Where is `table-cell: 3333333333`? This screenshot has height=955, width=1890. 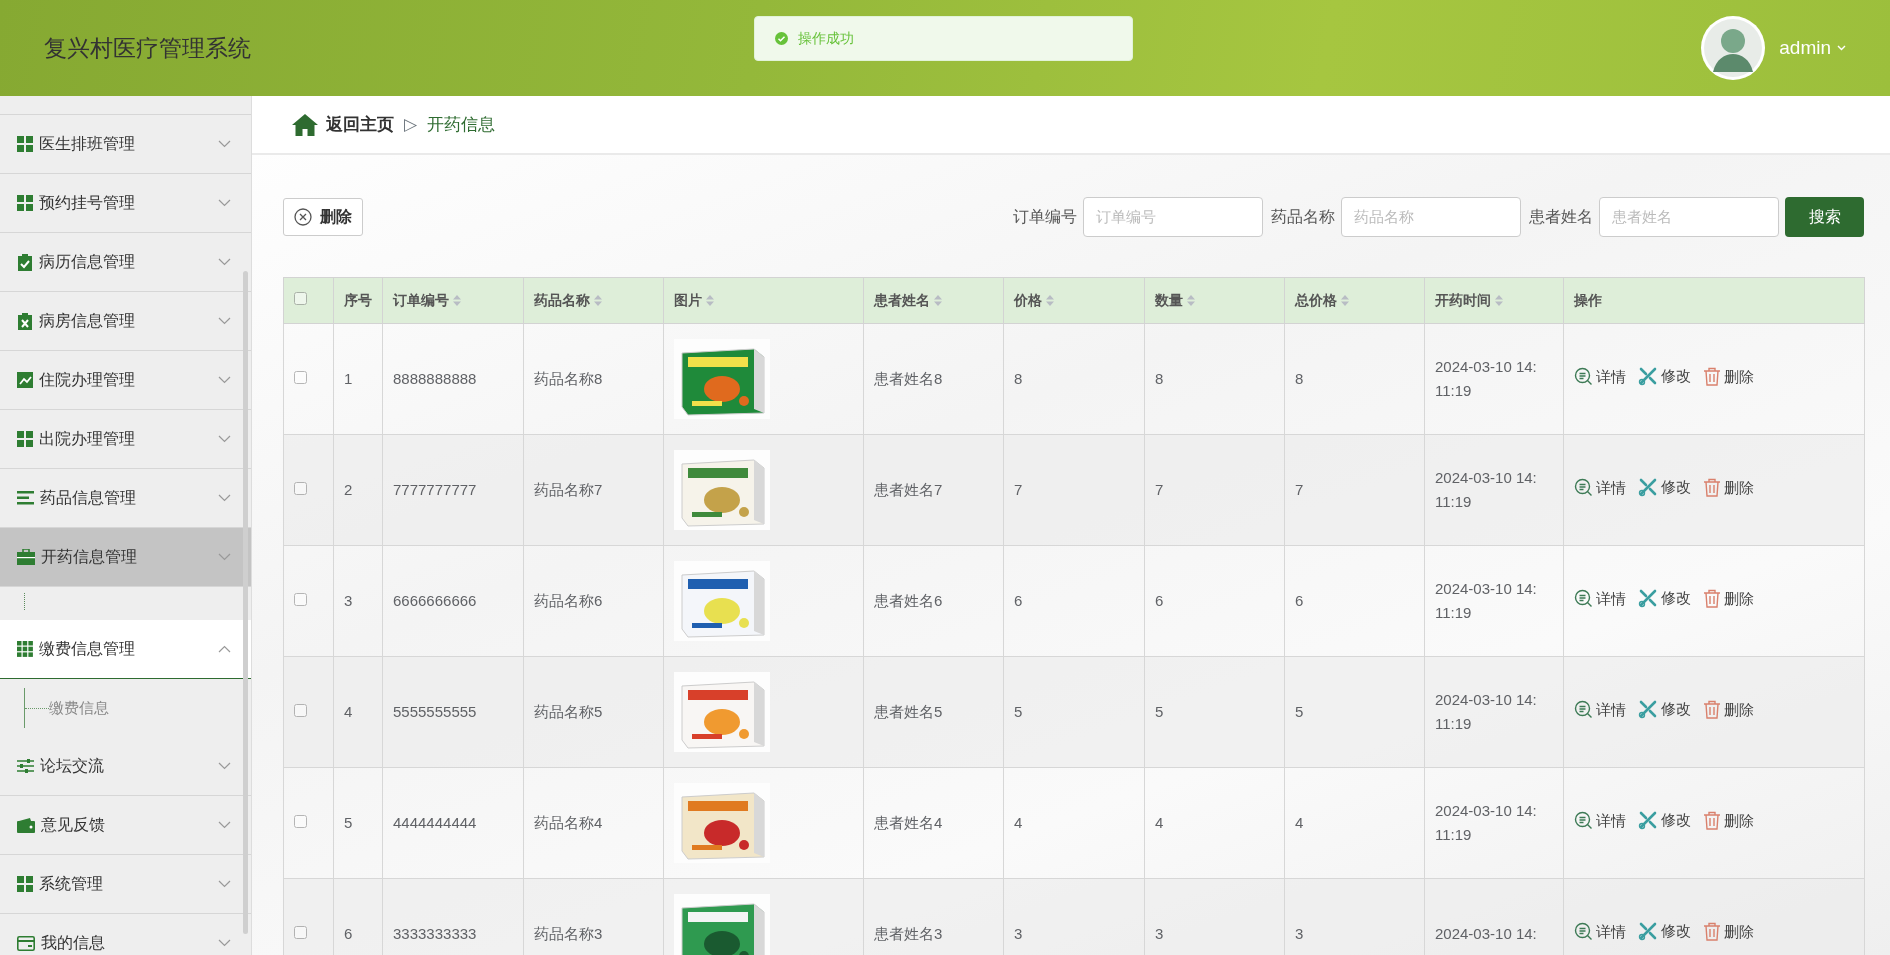 table-cell: 3333333333 is located at coordinates (453, 916).